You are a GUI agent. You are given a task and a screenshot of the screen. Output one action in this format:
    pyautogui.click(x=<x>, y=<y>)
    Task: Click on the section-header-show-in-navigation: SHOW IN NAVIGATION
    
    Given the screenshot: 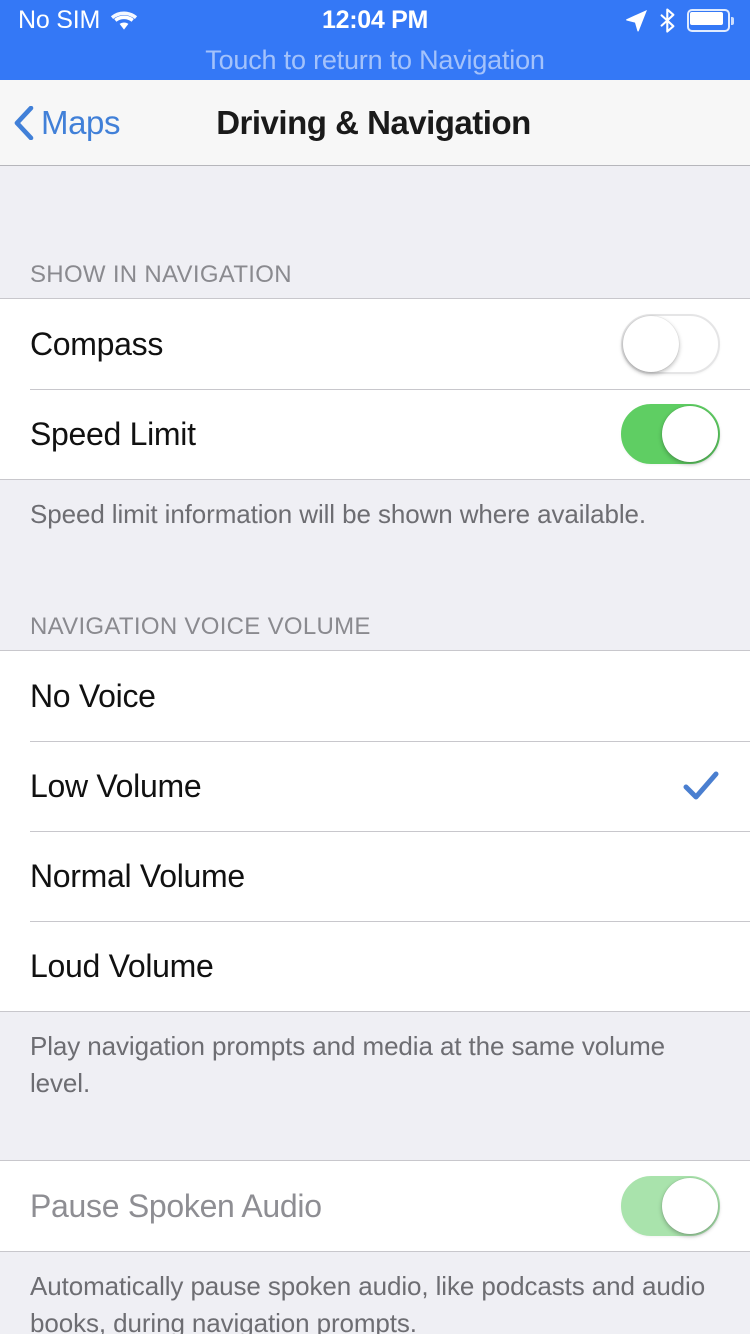 What is the action you would take?
    pyautogui.click(x=375, y=267)
    